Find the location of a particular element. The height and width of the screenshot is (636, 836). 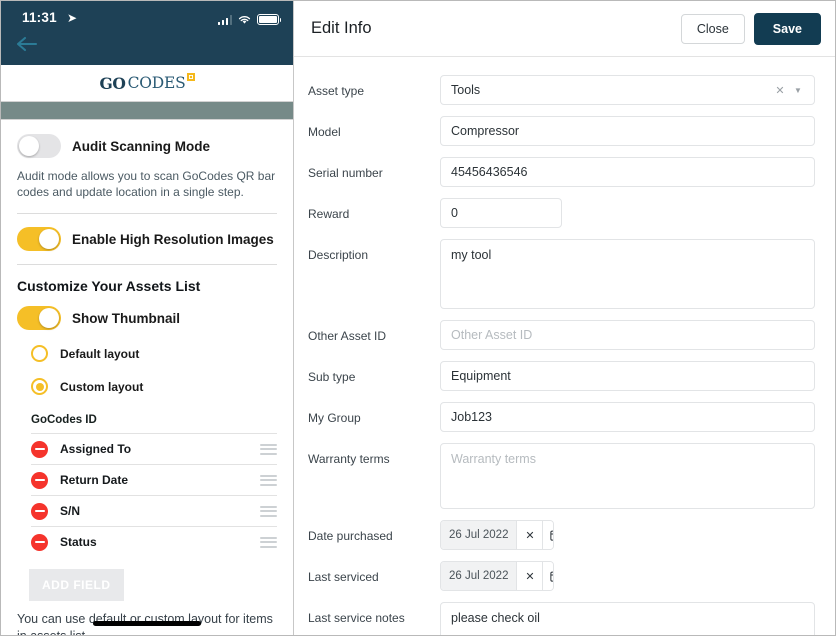

asset-type-row: Asset type ✕ ▼ is located at coordinates (561, 90).